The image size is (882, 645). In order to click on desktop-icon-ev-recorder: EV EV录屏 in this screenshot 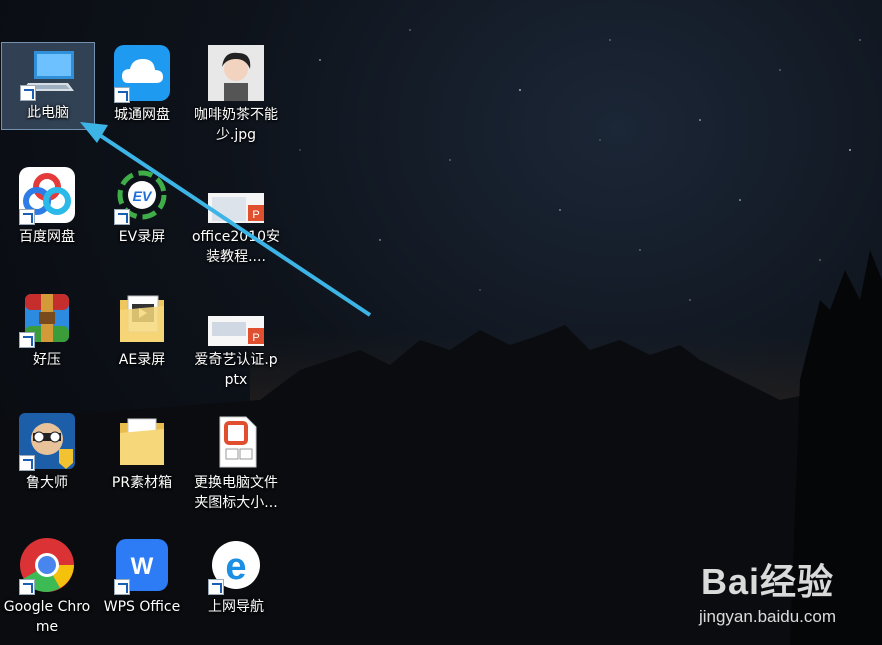, I will do `click(142, 207)`.